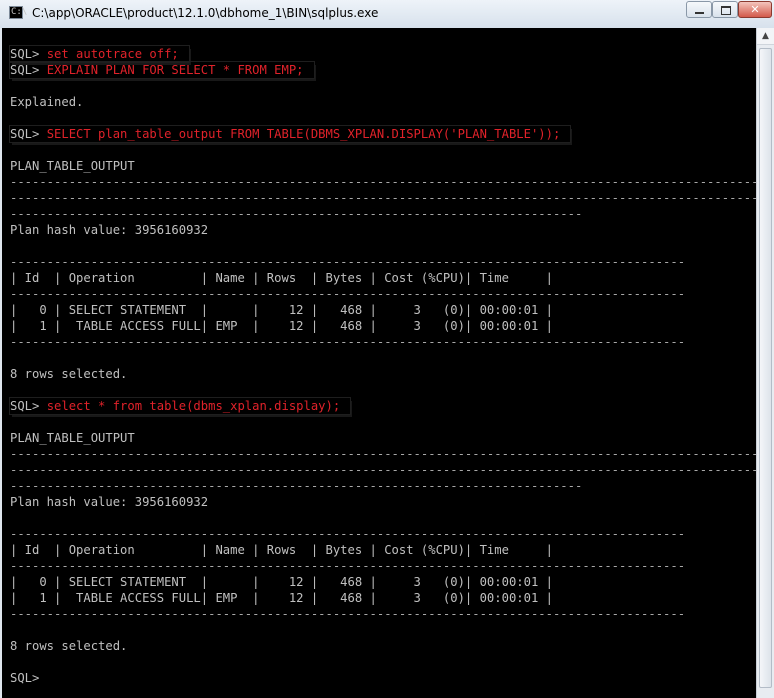 This screenshot has width=774, height=698. I want to click on sql-command: select * from table(dbms_xplan.display);, so click(193, 406).